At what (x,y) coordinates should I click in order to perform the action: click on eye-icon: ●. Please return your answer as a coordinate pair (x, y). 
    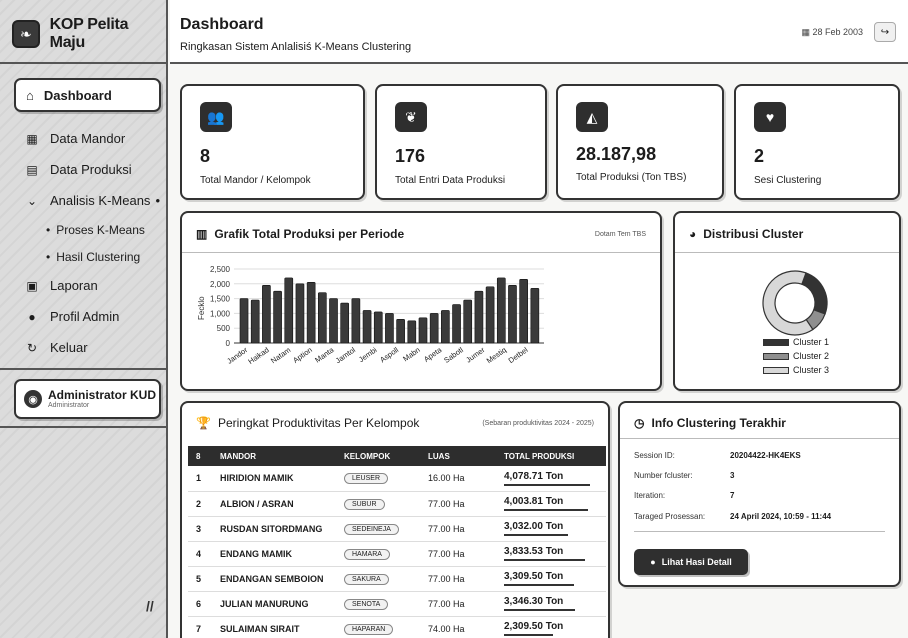
    Looking at the image, I should click on (653, 562).